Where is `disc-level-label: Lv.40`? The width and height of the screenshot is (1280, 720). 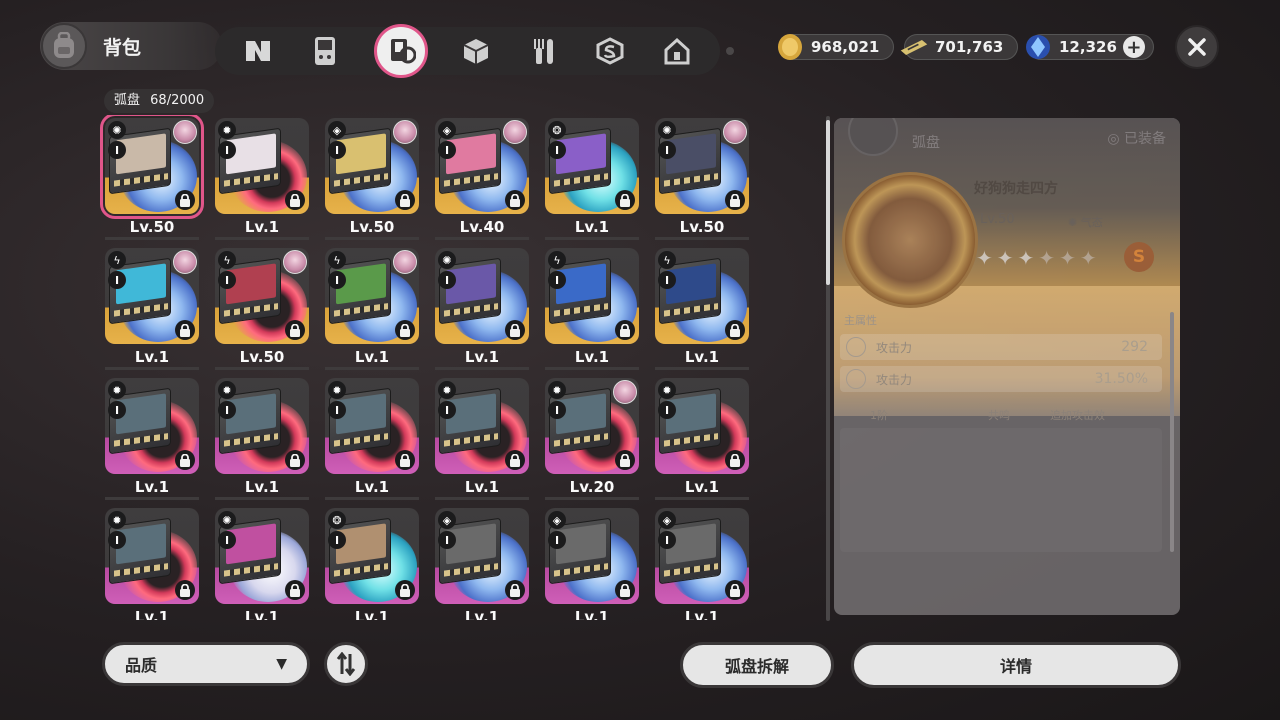
disc-level-label: Lv.40 is located at coordinates (482, 229).